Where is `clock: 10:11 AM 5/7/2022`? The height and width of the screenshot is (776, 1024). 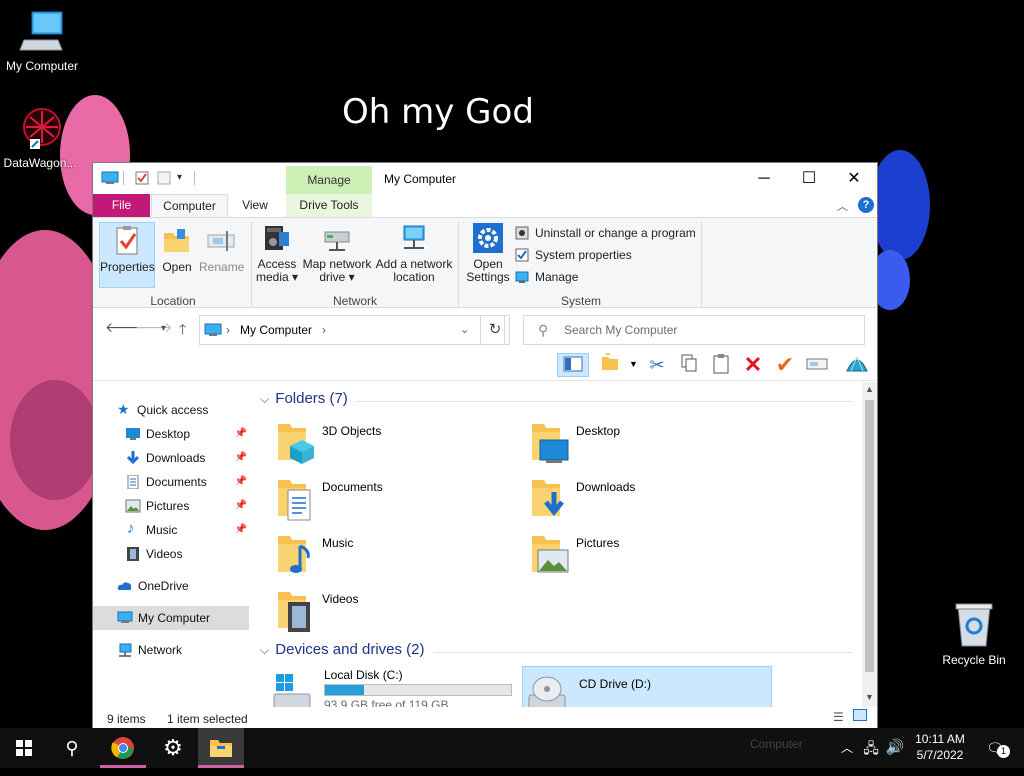
clock: 10:11 AM 5/7/2022 is located at coordinates (940, 747).